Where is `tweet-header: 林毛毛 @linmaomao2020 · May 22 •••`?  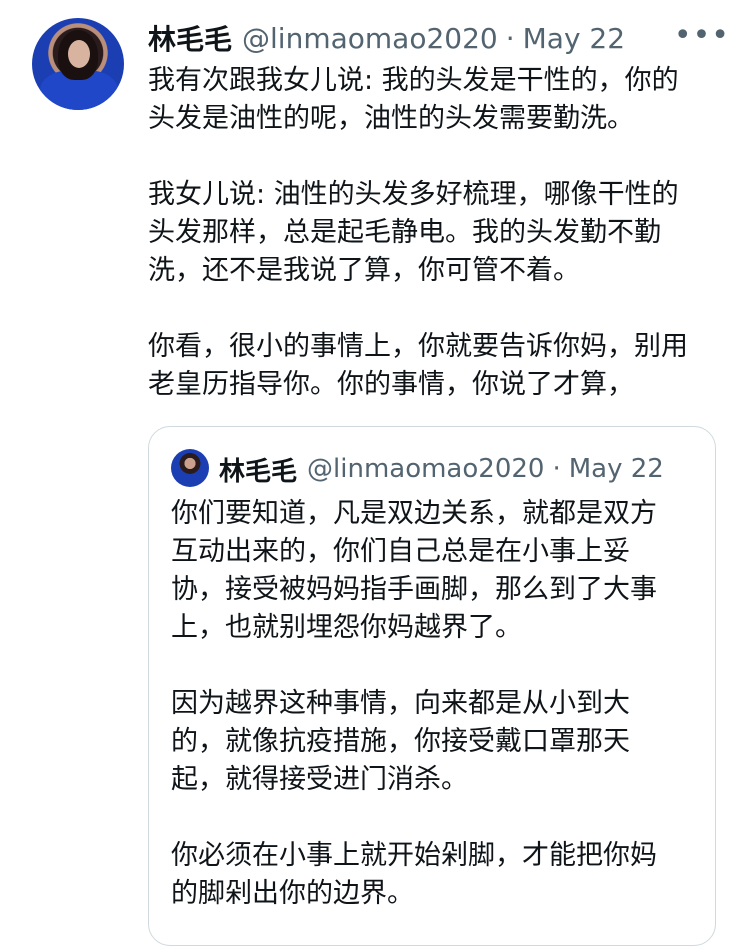 tweet-header: 林毛毛 @linmaomao2020 · May 22 ••• is located at coordinates (439, 38).